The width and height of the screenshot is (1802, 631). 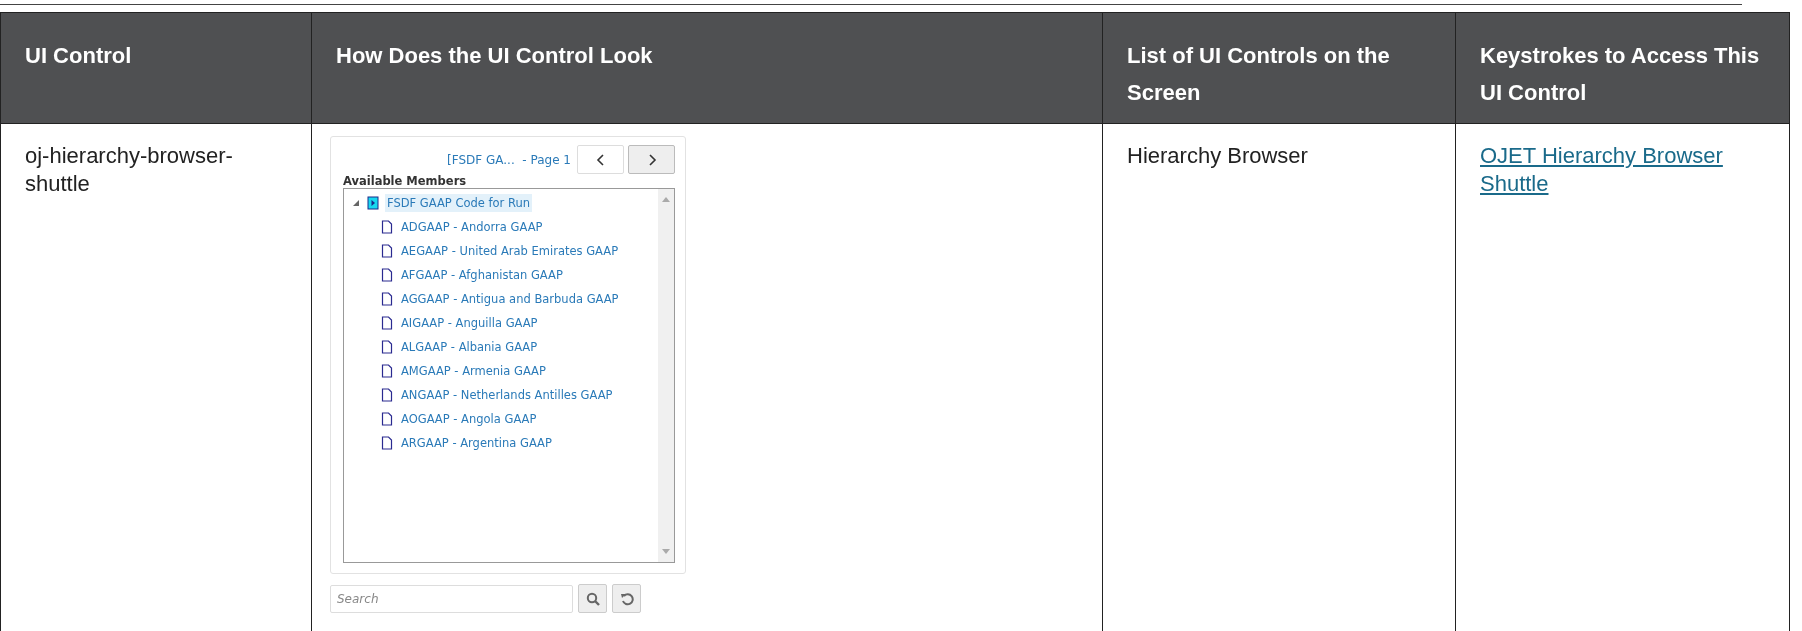 I want to click on tree-item: ANGAAP - Netherlands Antilles GAAP, so click(x=507, y=395).